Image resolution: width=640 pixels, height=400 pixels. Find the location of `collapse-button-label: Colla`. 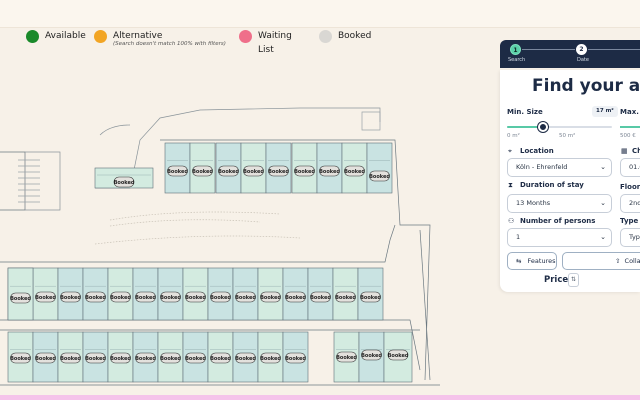

collapse-button-label: Colla is located at coordinates (632, 261).